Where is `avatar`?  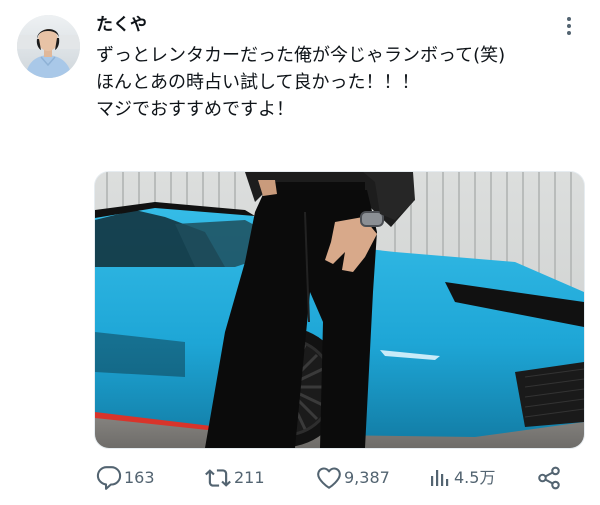
avatar is located at coordinates (48, 46).